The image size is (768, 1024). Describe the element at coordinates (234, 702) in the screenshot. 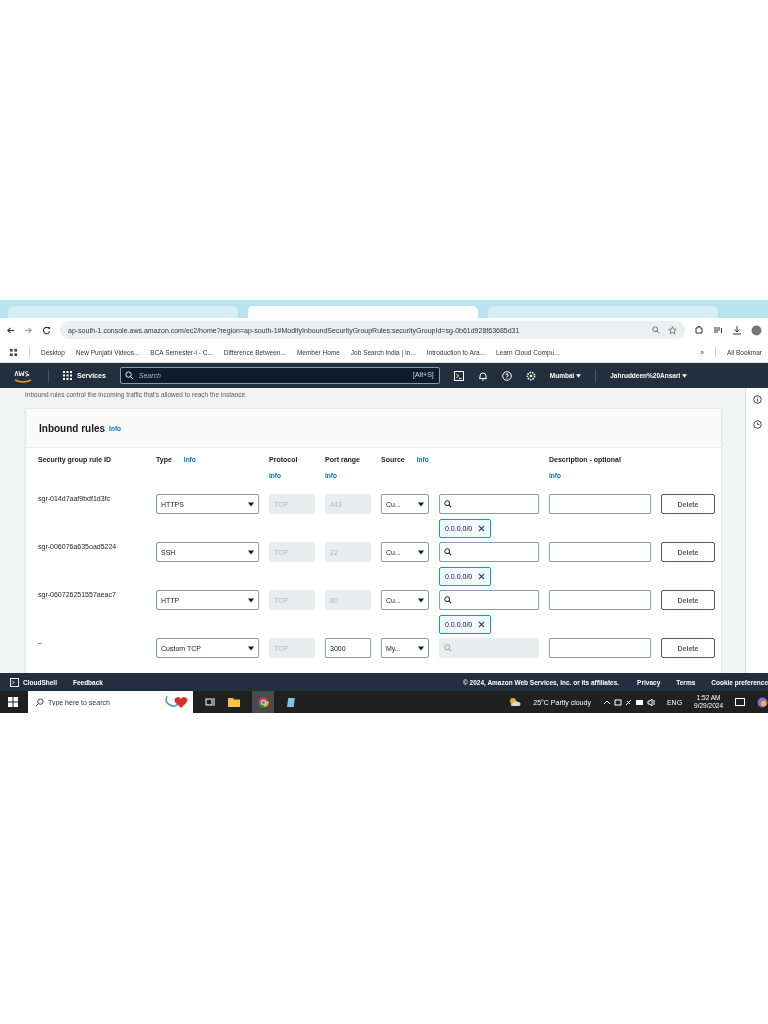

I see `folder-icon` at that location.